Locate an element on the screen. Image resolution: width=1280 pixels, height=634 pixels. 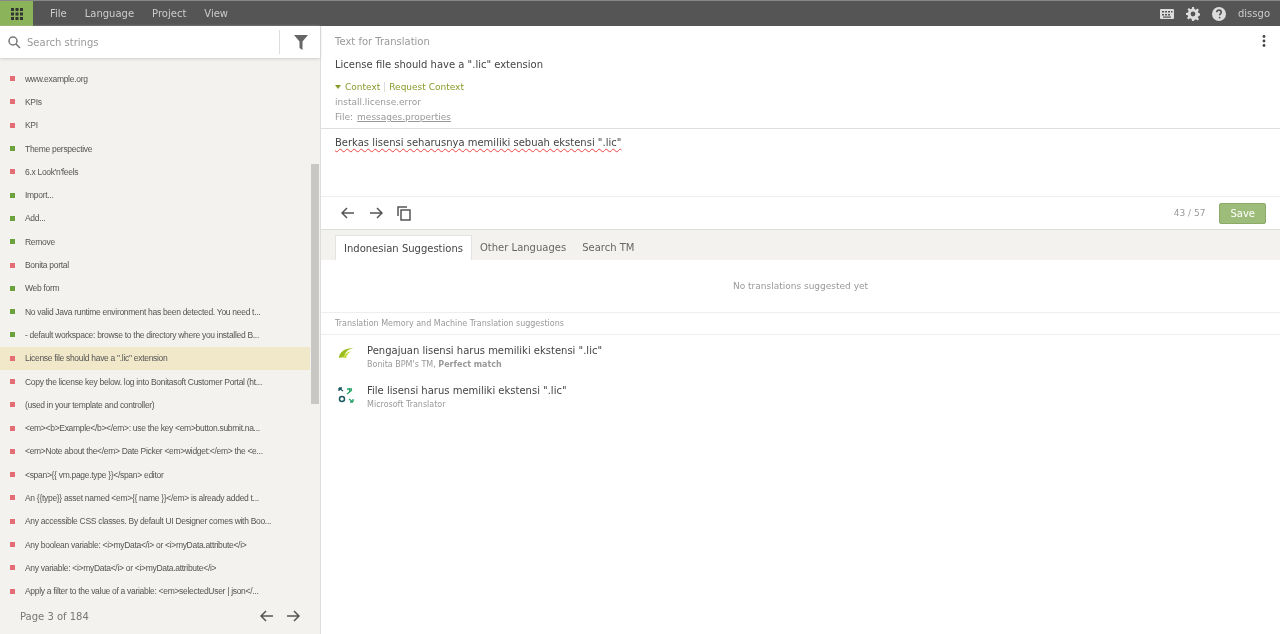
string-text: Any variable: <i>myData</i> or <i>myData.attribute</i> is located at coordinates (121, 567).